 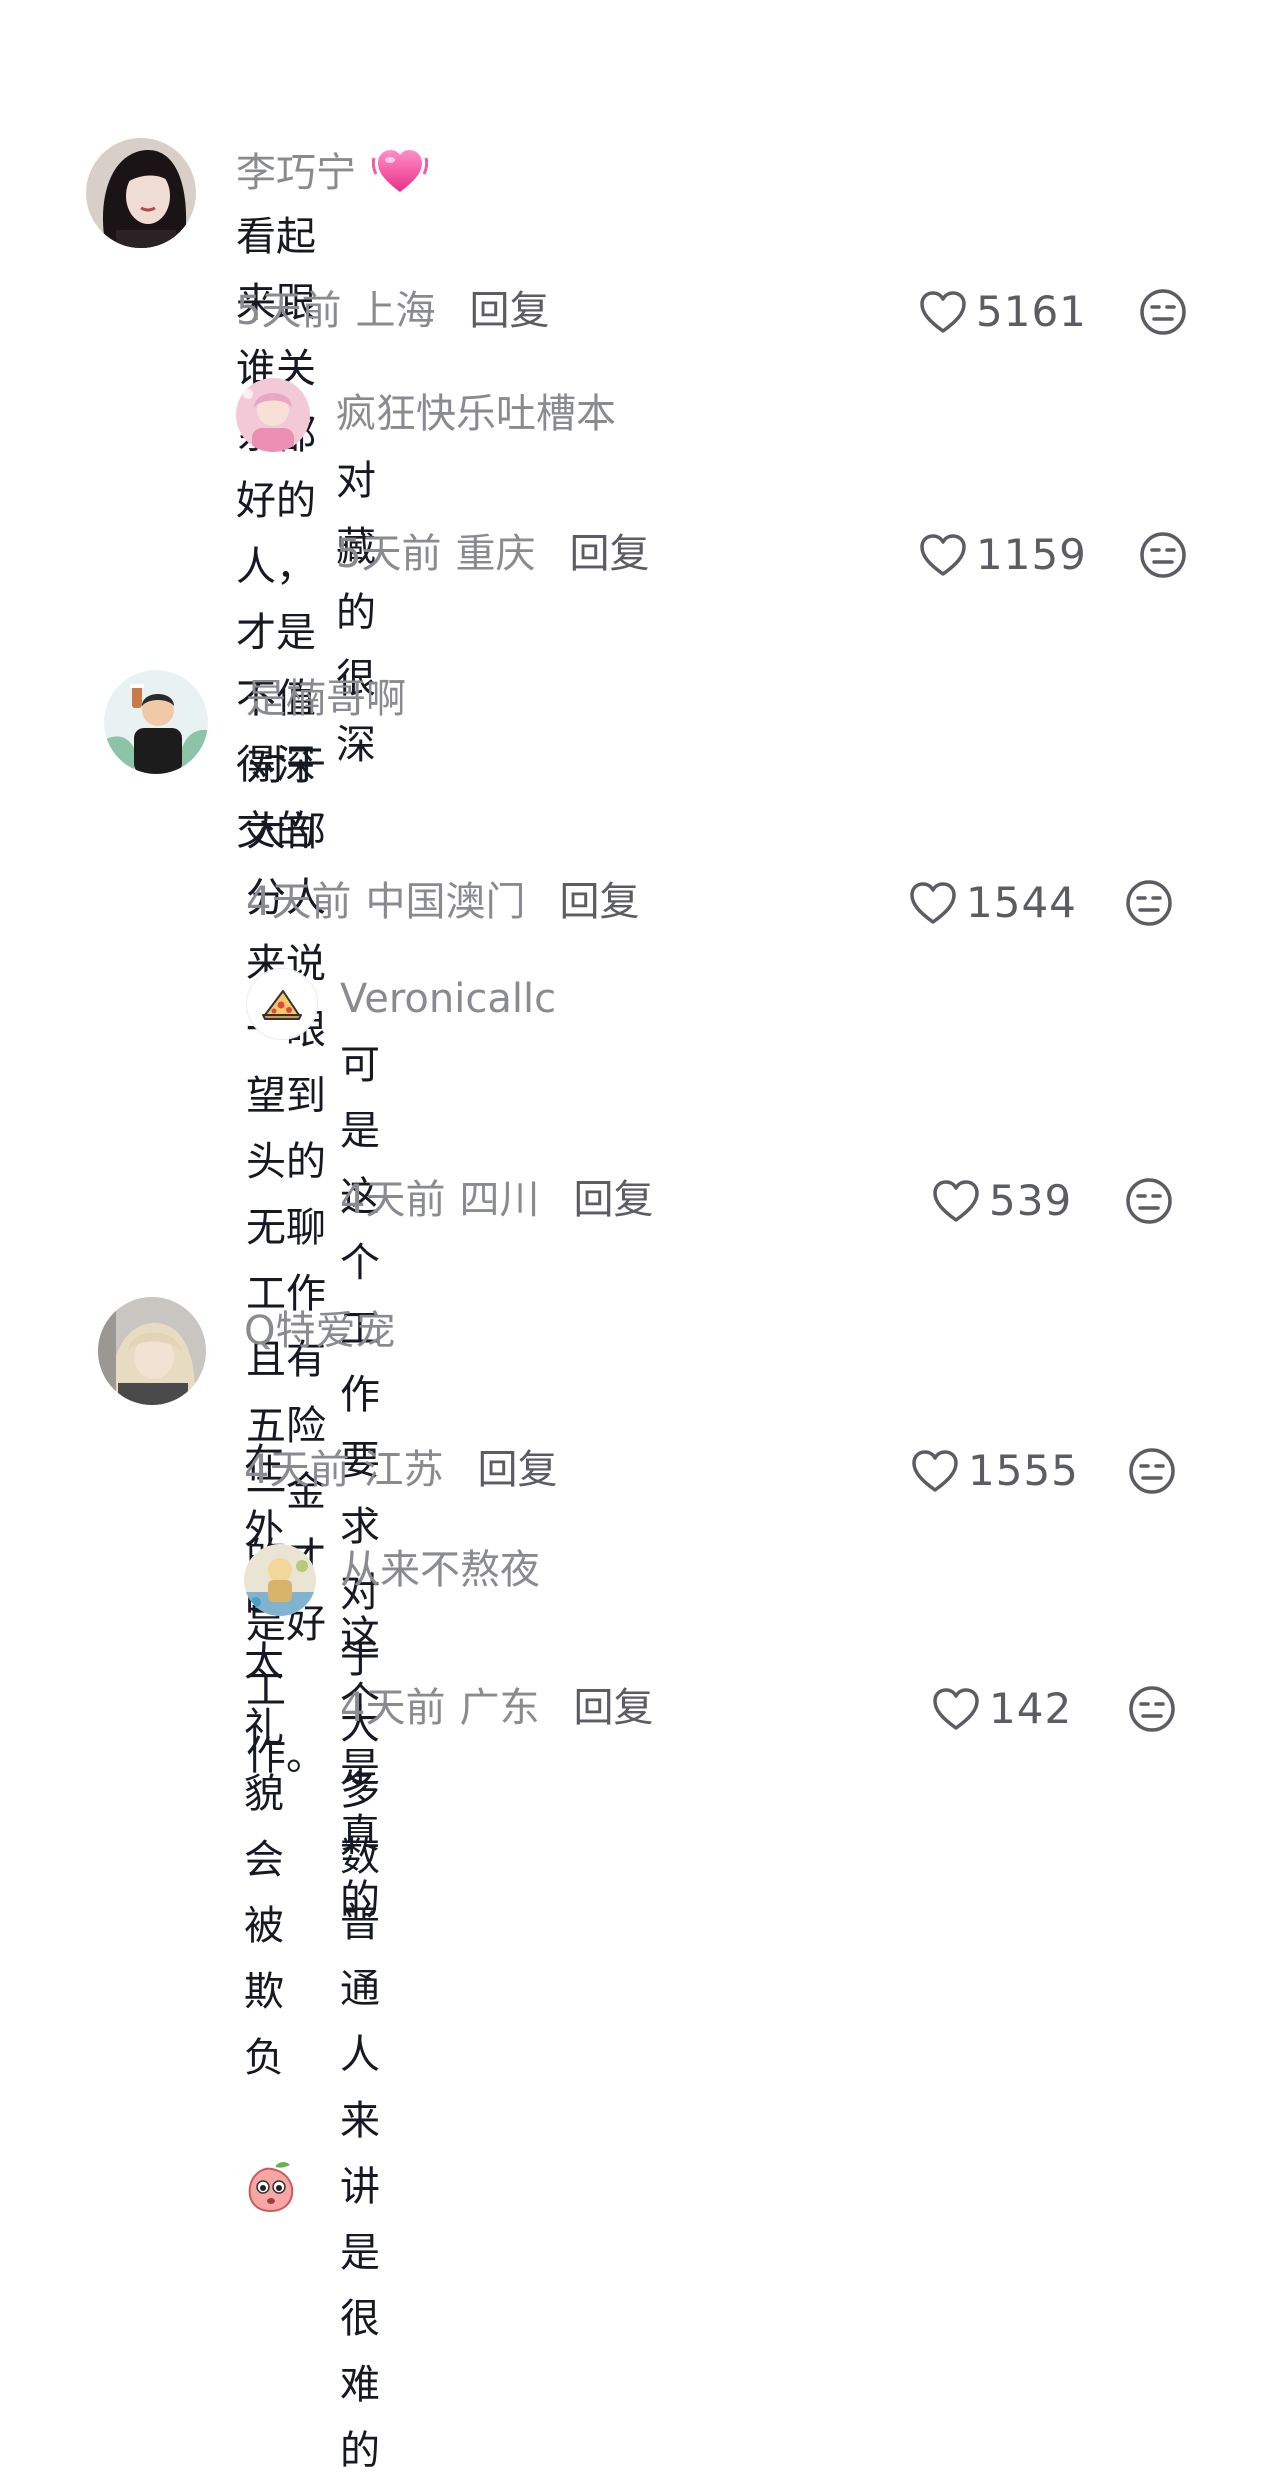 What do you see at coordinates (1023, 1470) in the screenshot?
I see `like-count: 1555` at bounding box center [1023, 1470].